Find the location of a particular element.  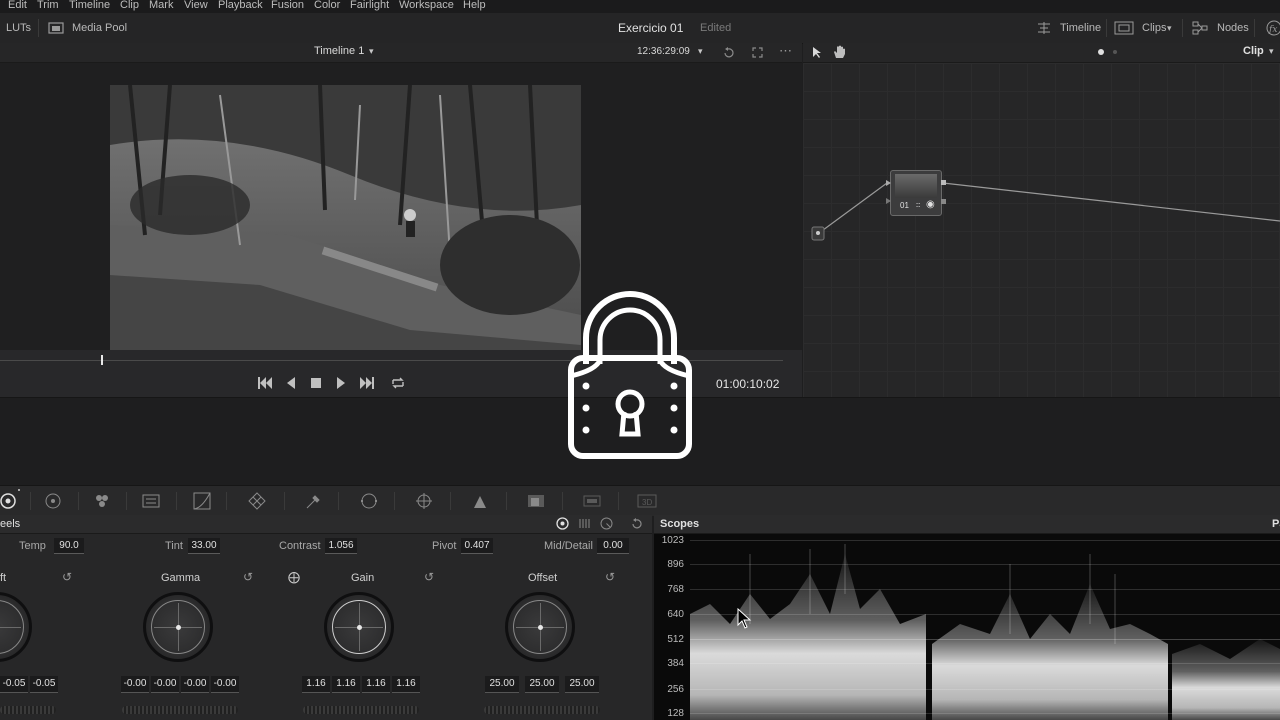

stop-icon is located at coordinates (316, 383).